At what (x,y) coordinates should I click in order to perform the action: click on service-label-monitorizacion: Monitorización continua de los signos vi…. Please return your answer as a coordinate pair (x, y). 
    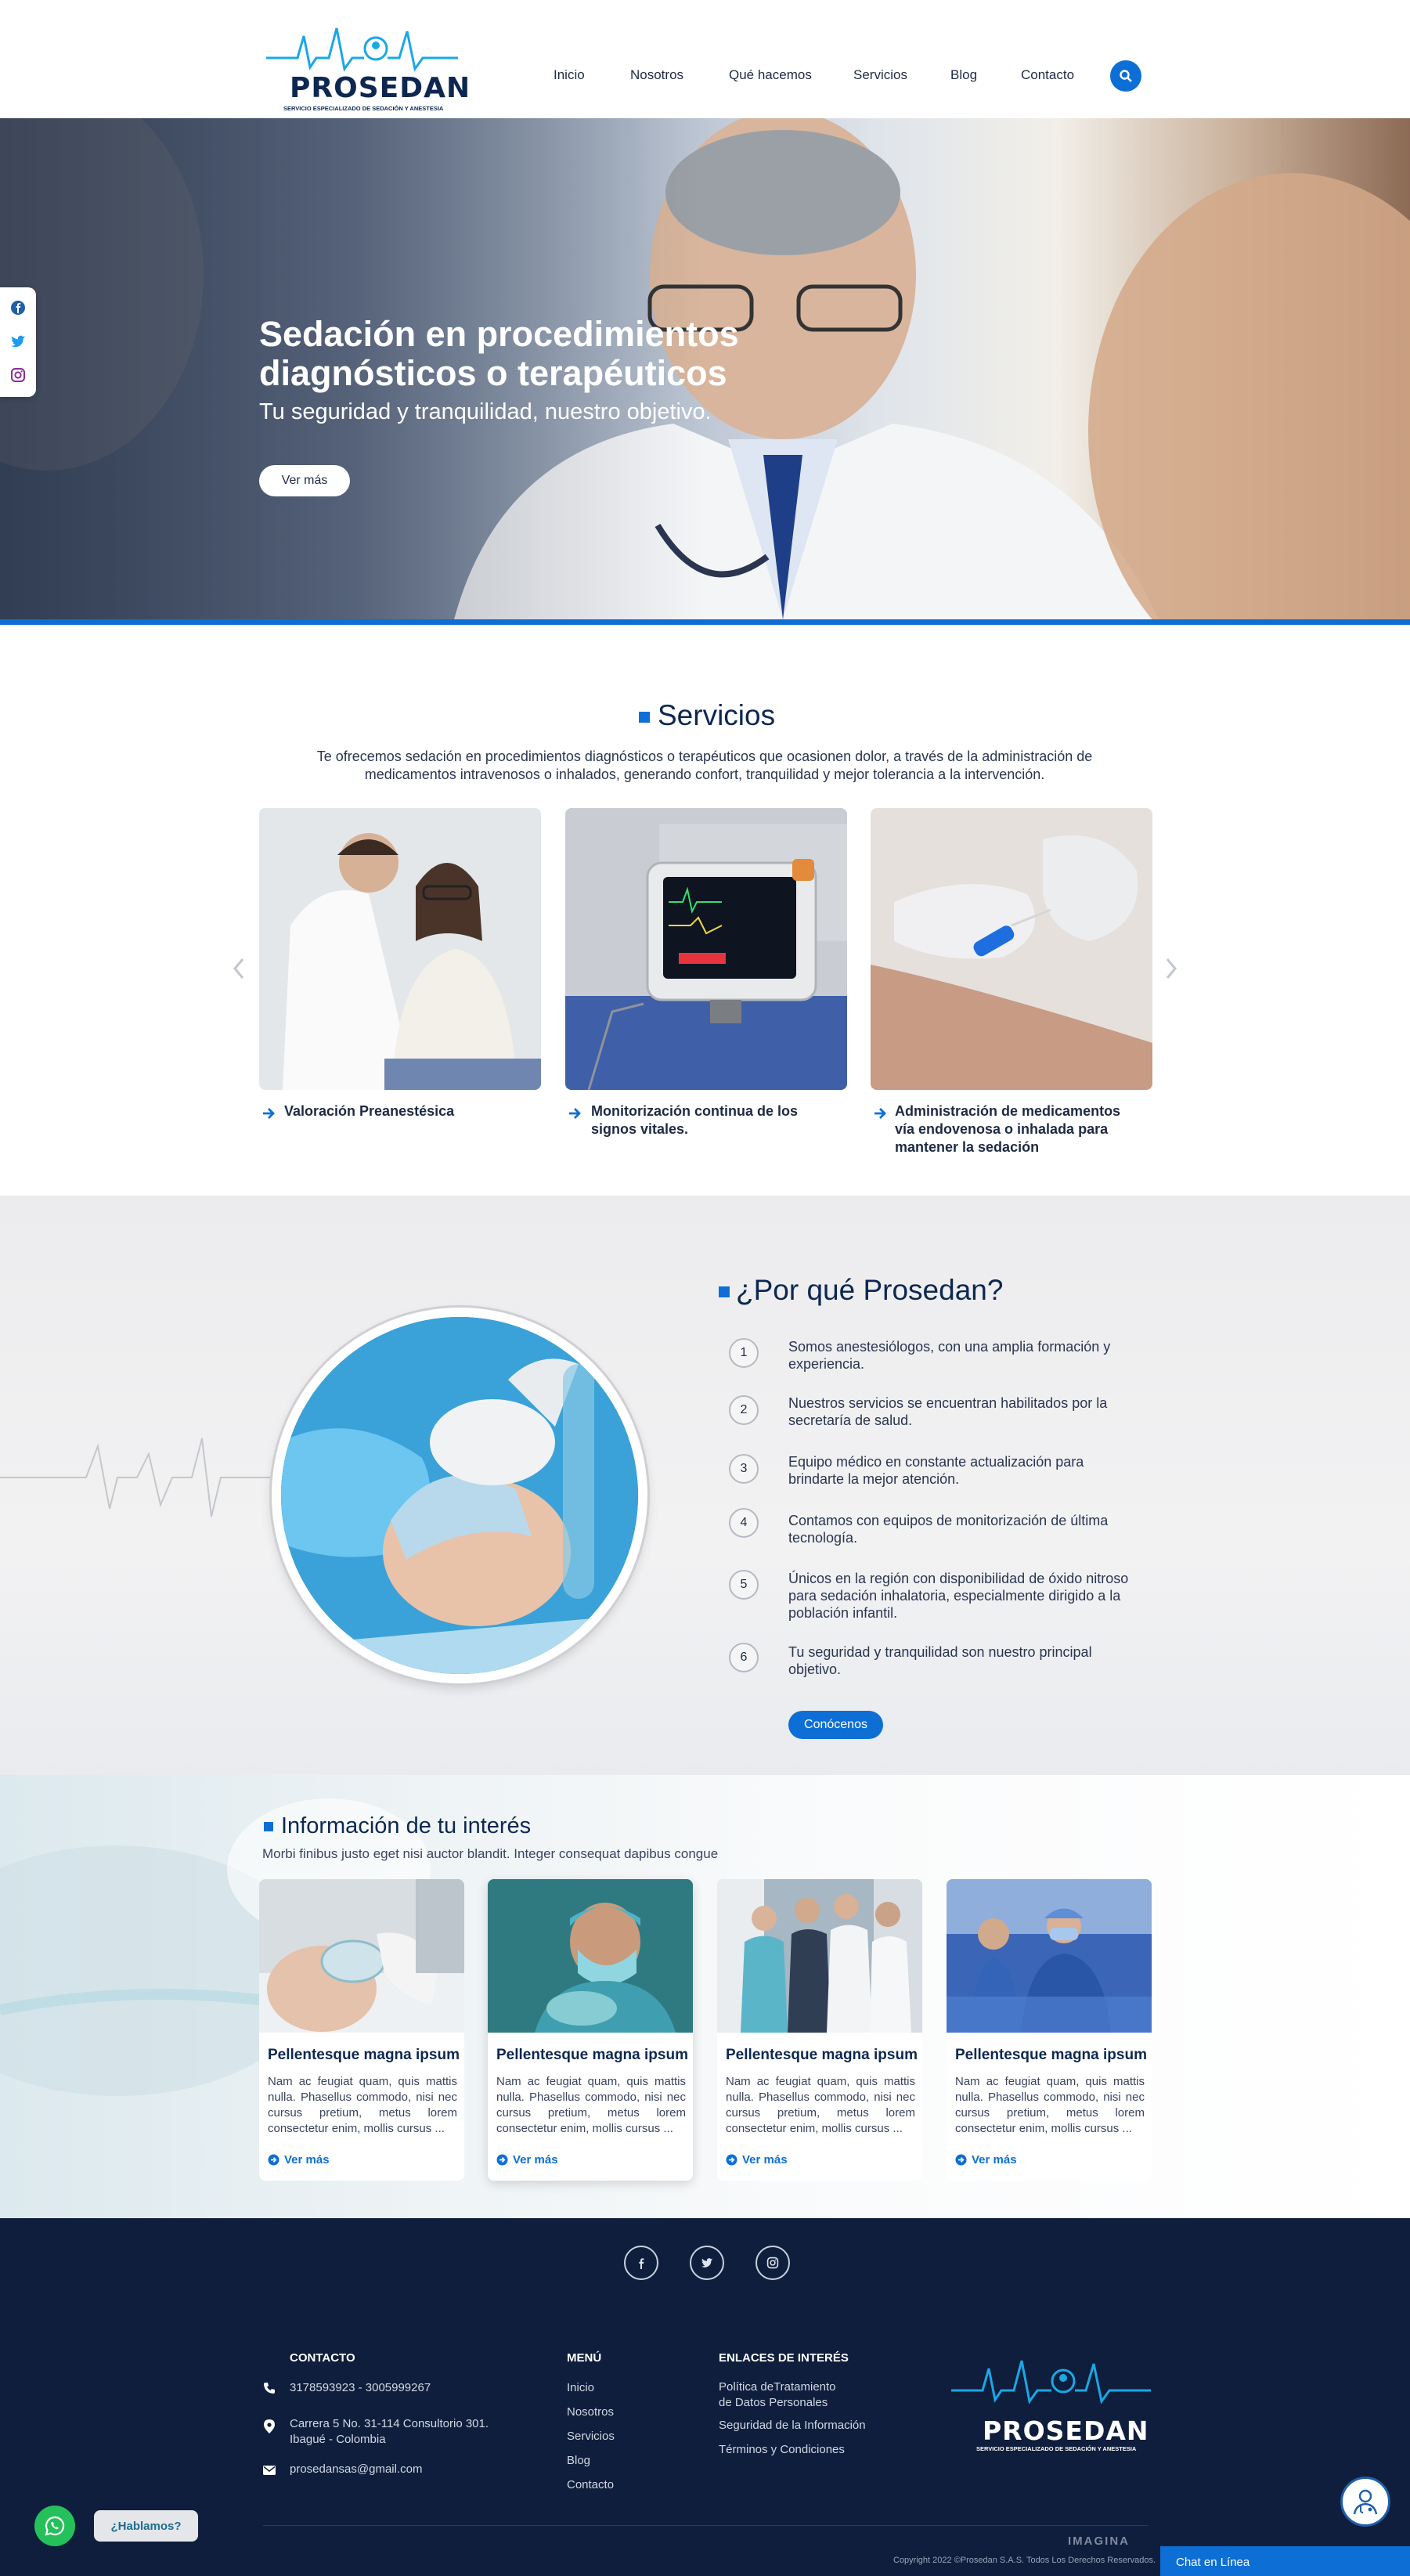
    Looking at the image, I should click on (704, 1120).